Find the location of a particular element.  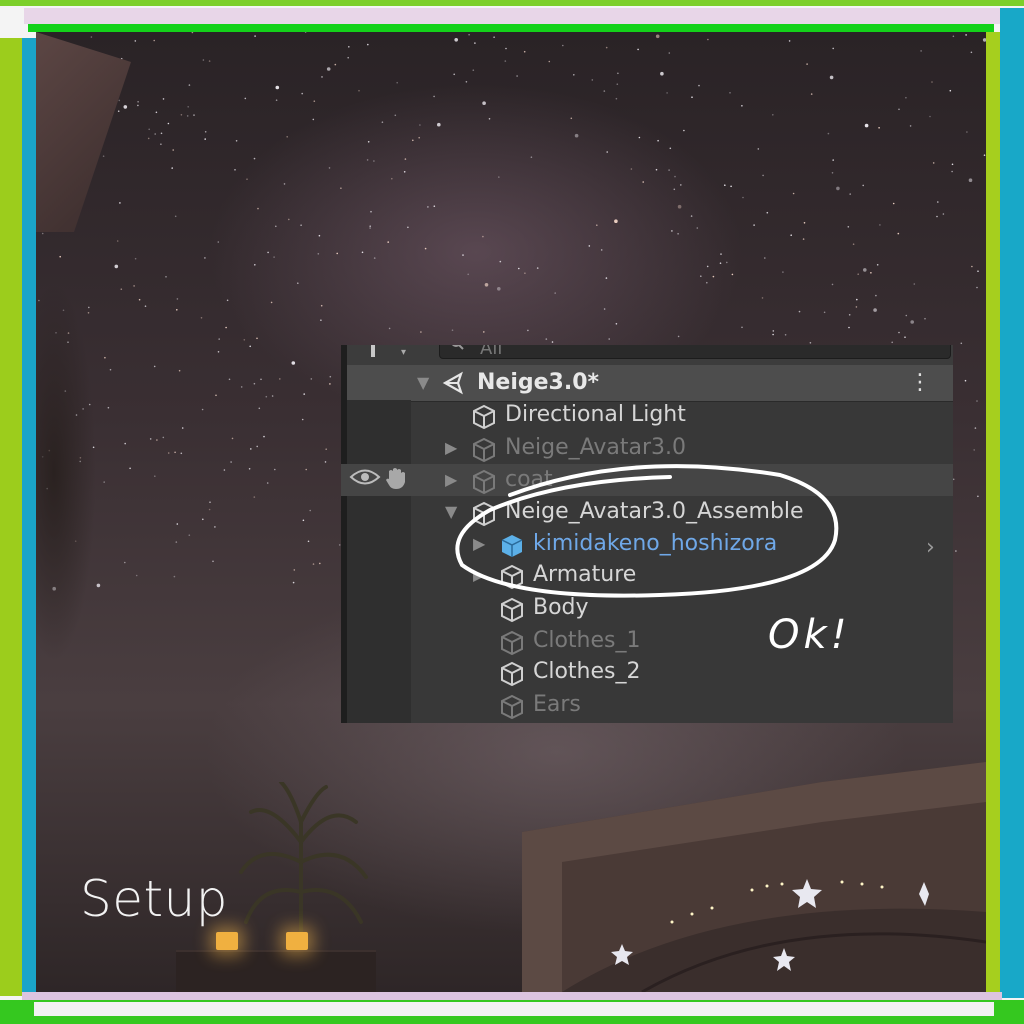

collapse-arrow-icon: ▼ is located at coordinates (423, 383).